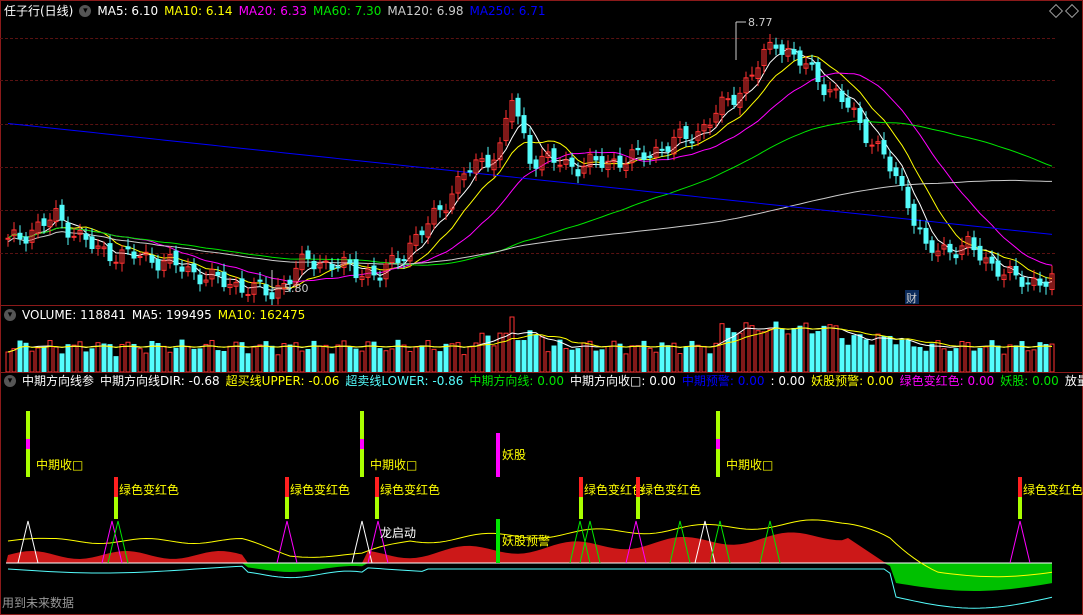 This screenshot has width=1083, height=615. What do you see at coordinates (347, 11) in the screenshot?
I see `price-legend-item: MA60: 7.30` at bounding box center [347, 11].